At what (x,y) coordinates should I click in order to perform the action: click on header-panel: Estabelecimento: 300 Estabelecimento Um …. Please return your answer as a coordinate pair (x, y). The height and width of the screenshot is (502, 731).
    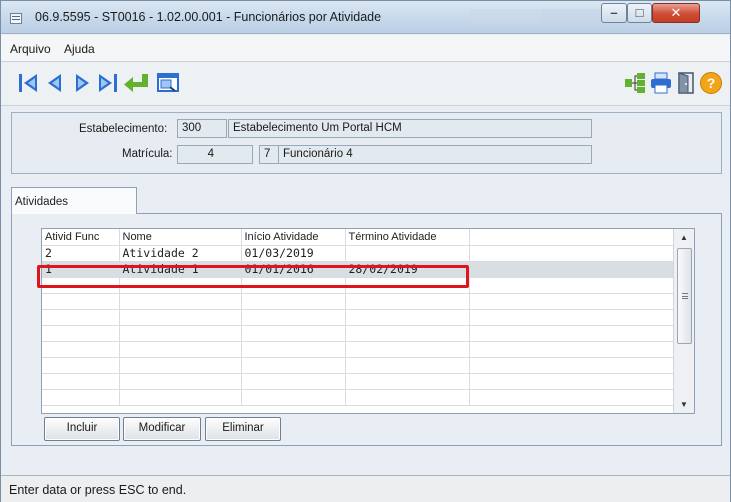
    Looking at the image, I should click on (366, 143).